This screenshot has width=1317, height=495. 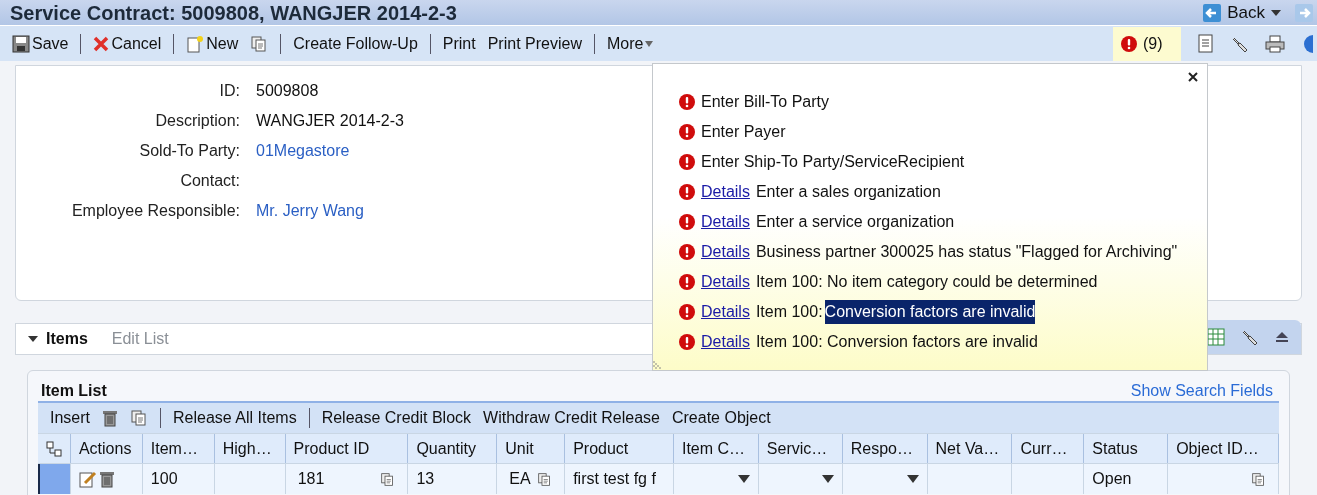 I want to click on message-text: Enter a service organization, so click(x=855, y=222).